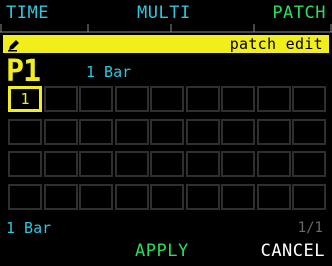 The width and height of the screenshot is (332, 266). What do you see at coordinates (310, 228) in the screenshot?
I see `page-indicator: 1/1` at bounding box center [310, 228].